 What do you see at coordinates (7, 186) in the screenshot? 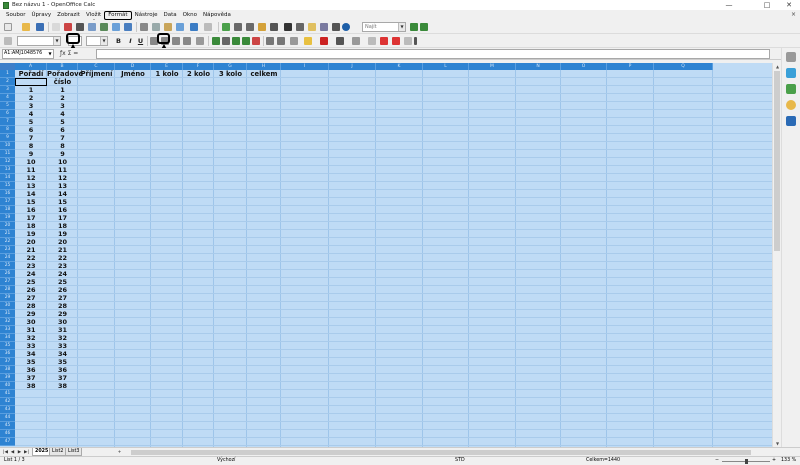
I see `row-header: 15` at bounding box center [7, 186].